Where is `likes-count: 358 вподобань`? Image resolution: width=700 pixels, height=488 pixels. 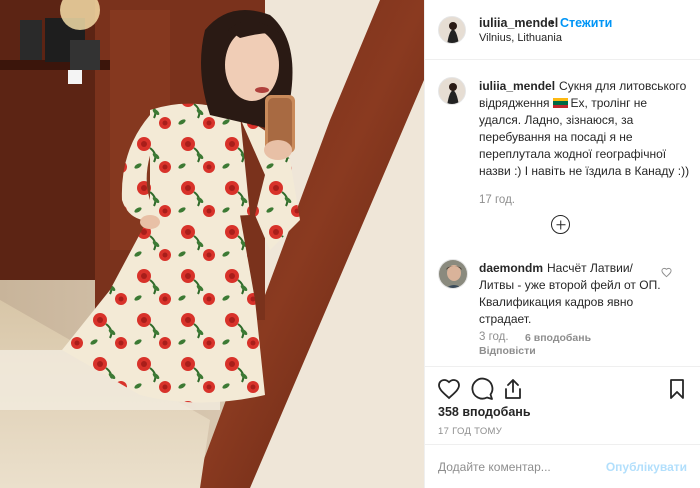
likes-count: 358 вподобань is located at coordinates (484, 412).